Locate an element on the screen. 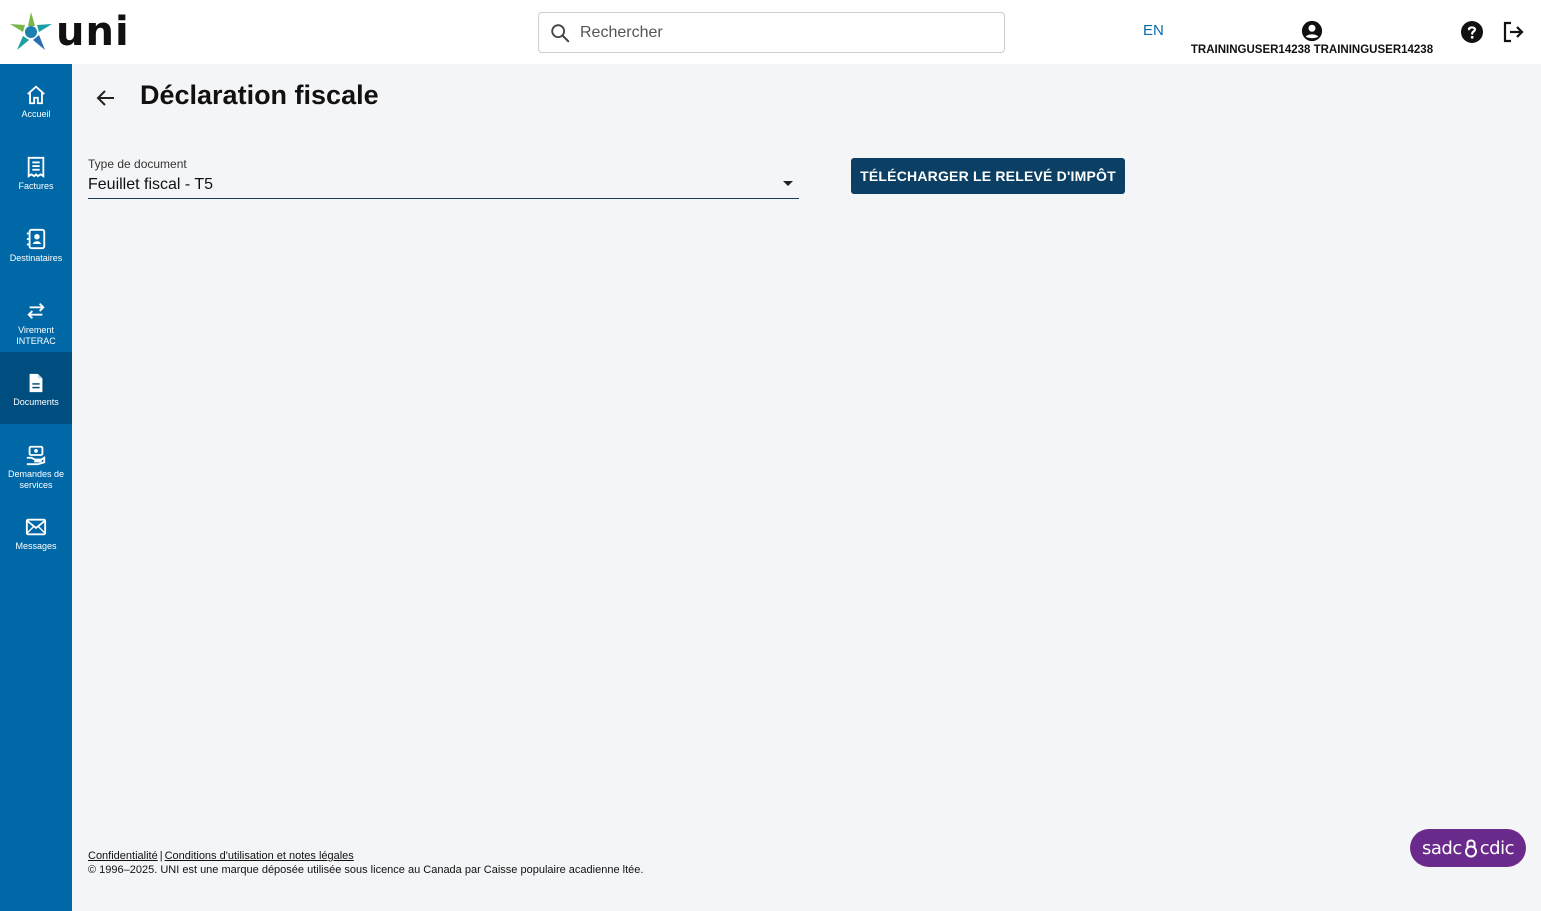 This screenshot has height=911, width=1541. sidebar-item-accueil: Accueil is located at coordinates (36, 100).